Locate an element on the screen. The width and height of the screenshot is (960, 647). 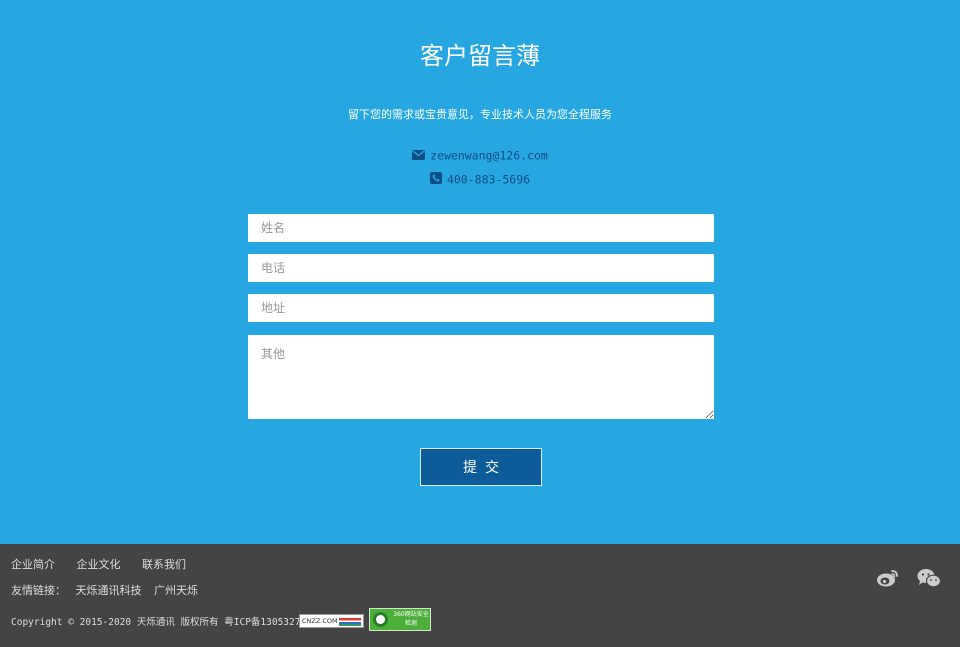
footer-nav-culture: 企业文化 is located at coordinates (99, 564).